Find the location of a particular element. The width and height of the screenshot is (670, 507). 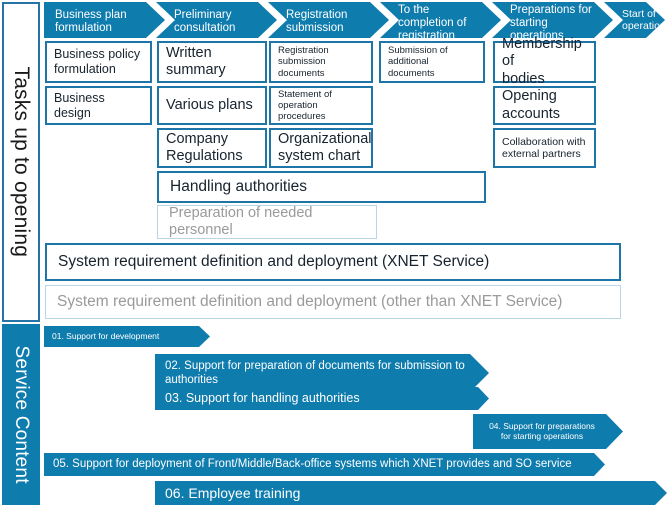

rail-service-content: Service Content is located at coordinates (21, 414).